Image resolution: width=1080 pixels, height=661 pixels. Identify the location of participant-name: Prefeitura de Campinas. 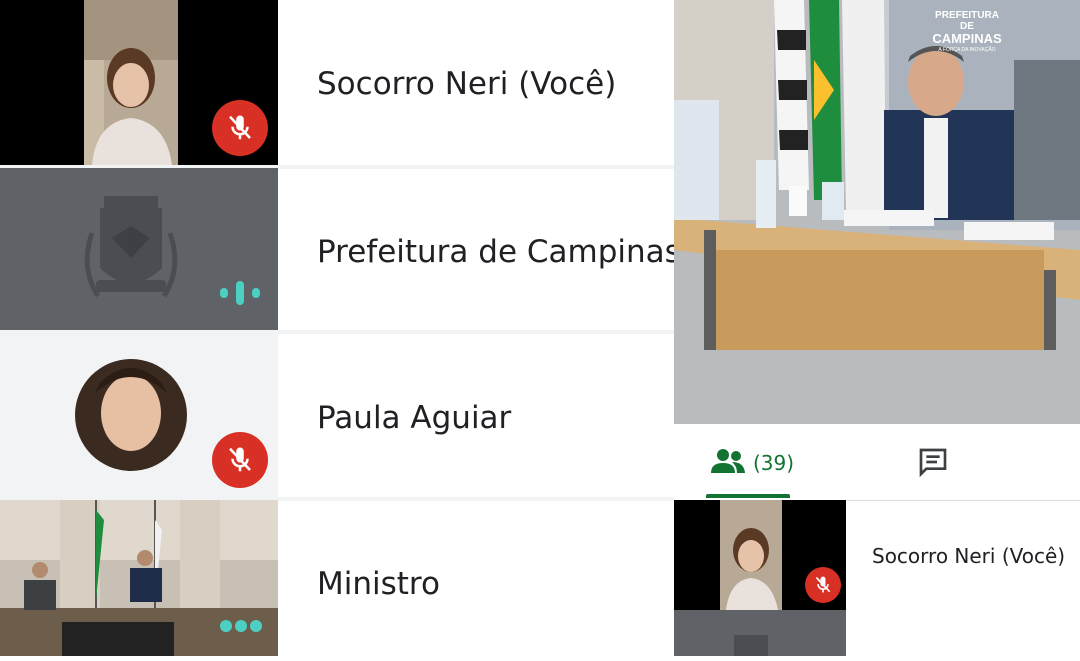
(499, 252).